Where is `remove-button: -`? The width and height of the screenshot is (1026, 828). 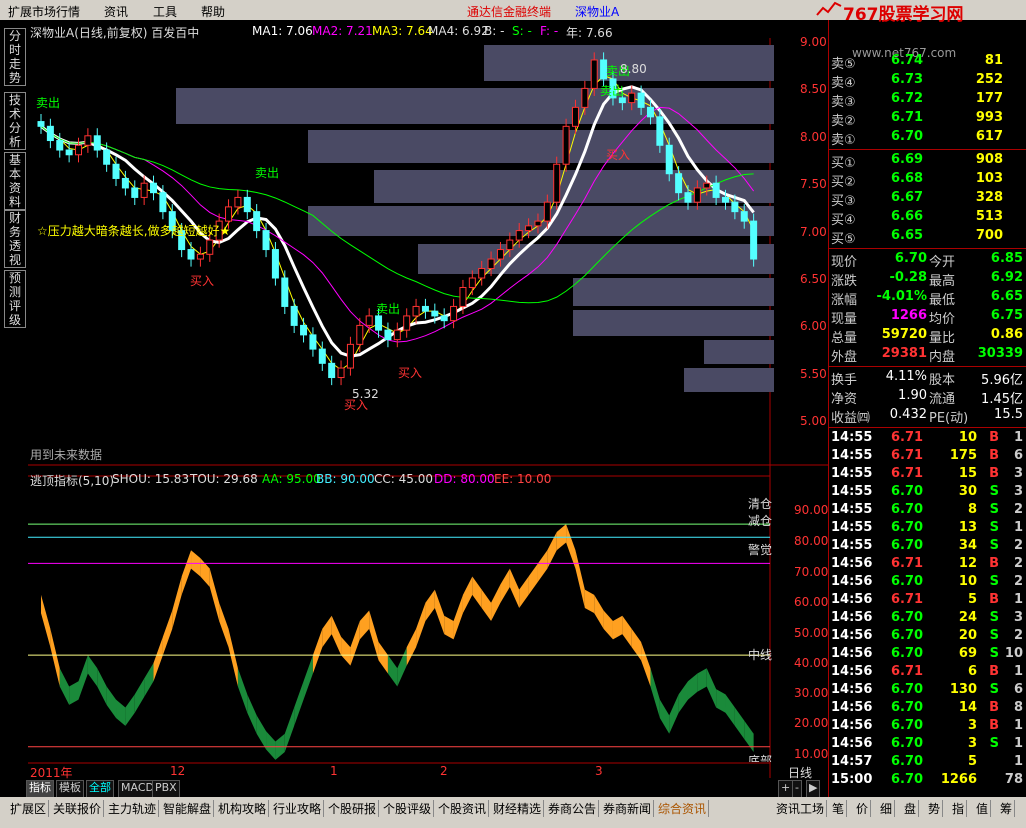
remove-button: - is located at coordinates (797, 789).